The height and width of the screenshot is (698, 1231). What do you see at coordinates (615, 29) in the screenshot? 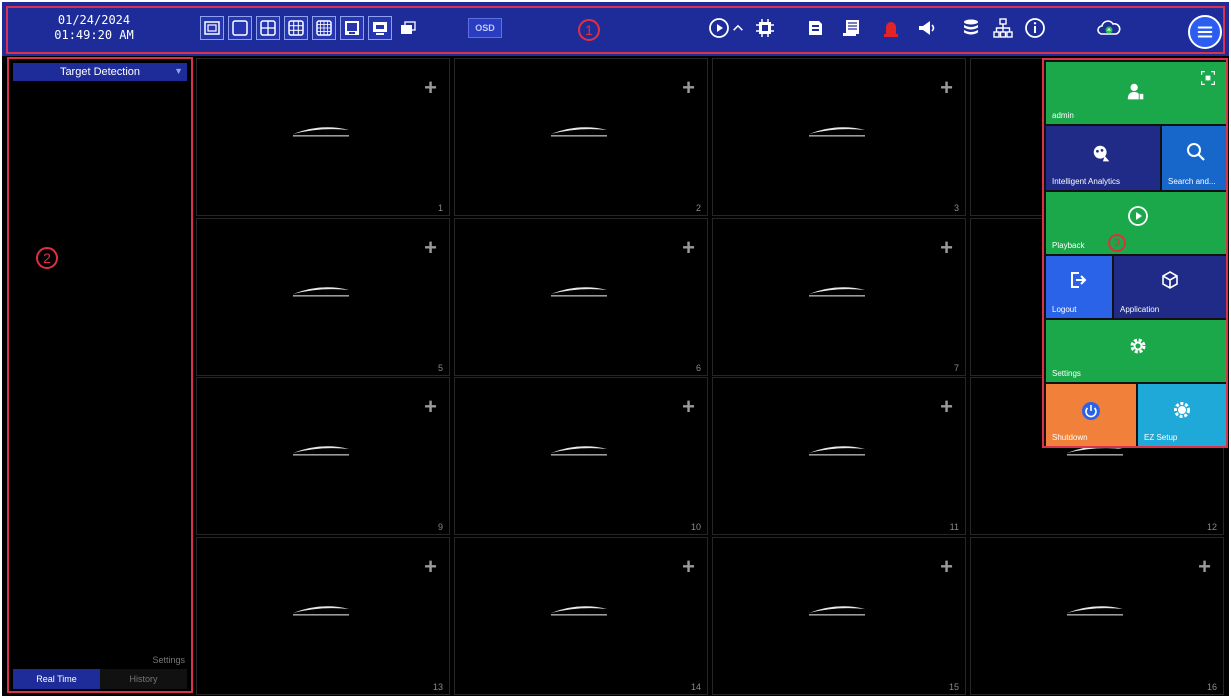
I see `top-toolbar: 01/24/2024 01:49:20 AM OSD 1` at bounding box center [615, 29].